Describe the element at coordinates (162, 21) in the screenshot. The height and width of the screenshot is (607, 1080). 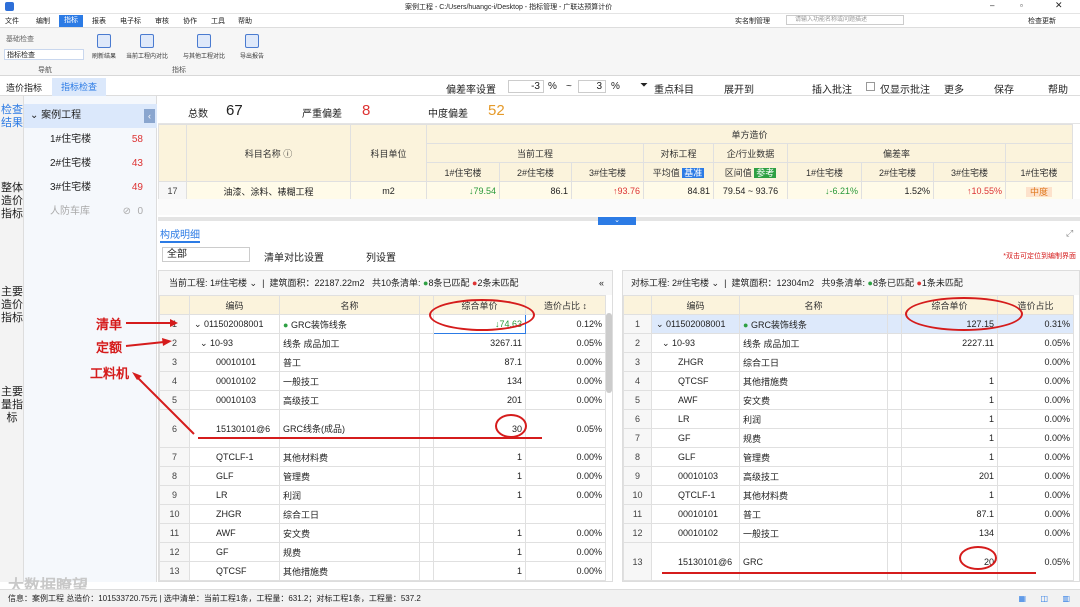
I see `menu-audit: 审核` at that location.